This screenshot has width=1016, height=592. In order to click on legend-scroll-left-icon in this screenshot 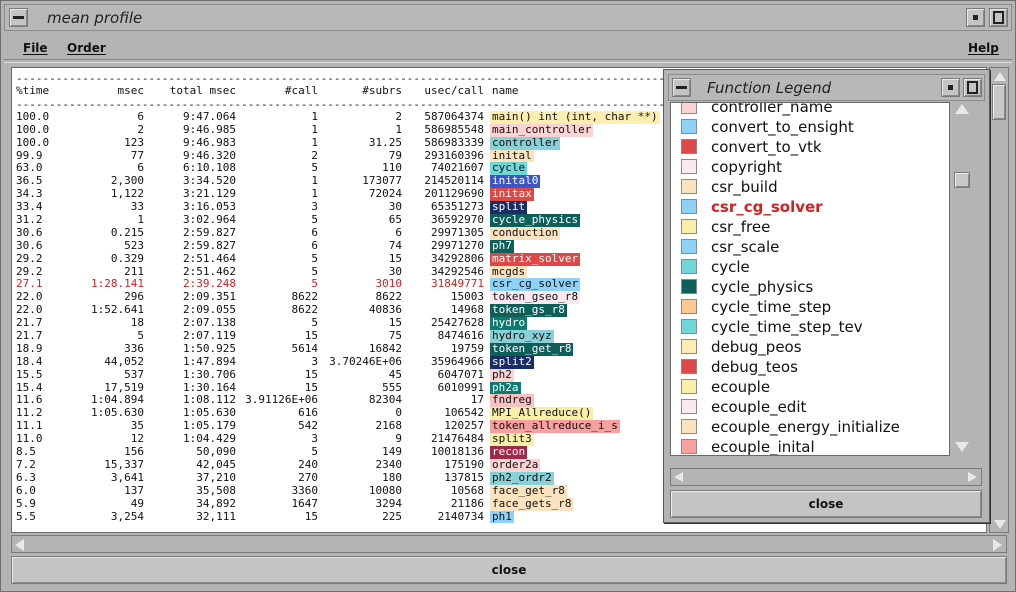, I will do `click(678, 477)`.